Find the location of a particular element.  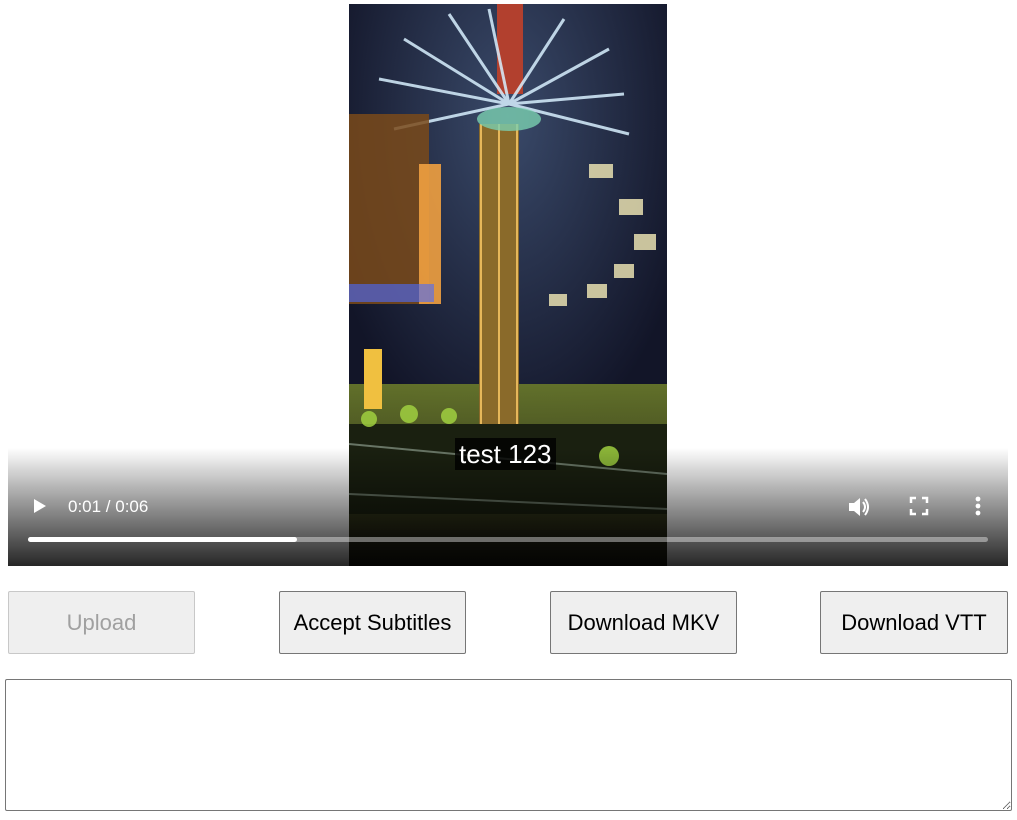

volume-button is located at coordinates (859, 507).